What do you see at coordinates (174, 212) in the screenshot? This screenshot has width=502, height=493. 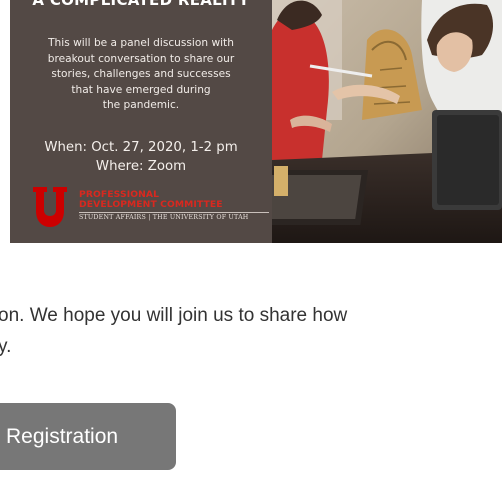 I see `logo-divider` at bounding box center [174, 212].